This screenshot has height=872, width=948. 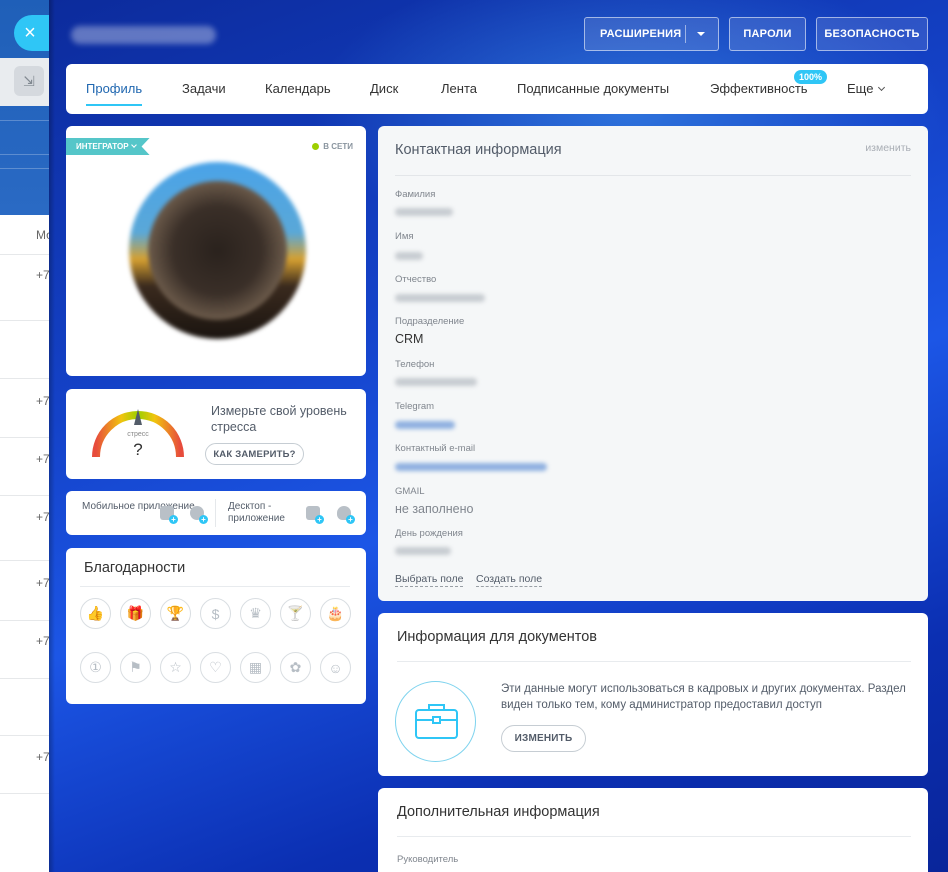 What do you see at coordinates (315, 515) in the screenshot?
I see `windows-icon: +` at bounding box center [315, 515].